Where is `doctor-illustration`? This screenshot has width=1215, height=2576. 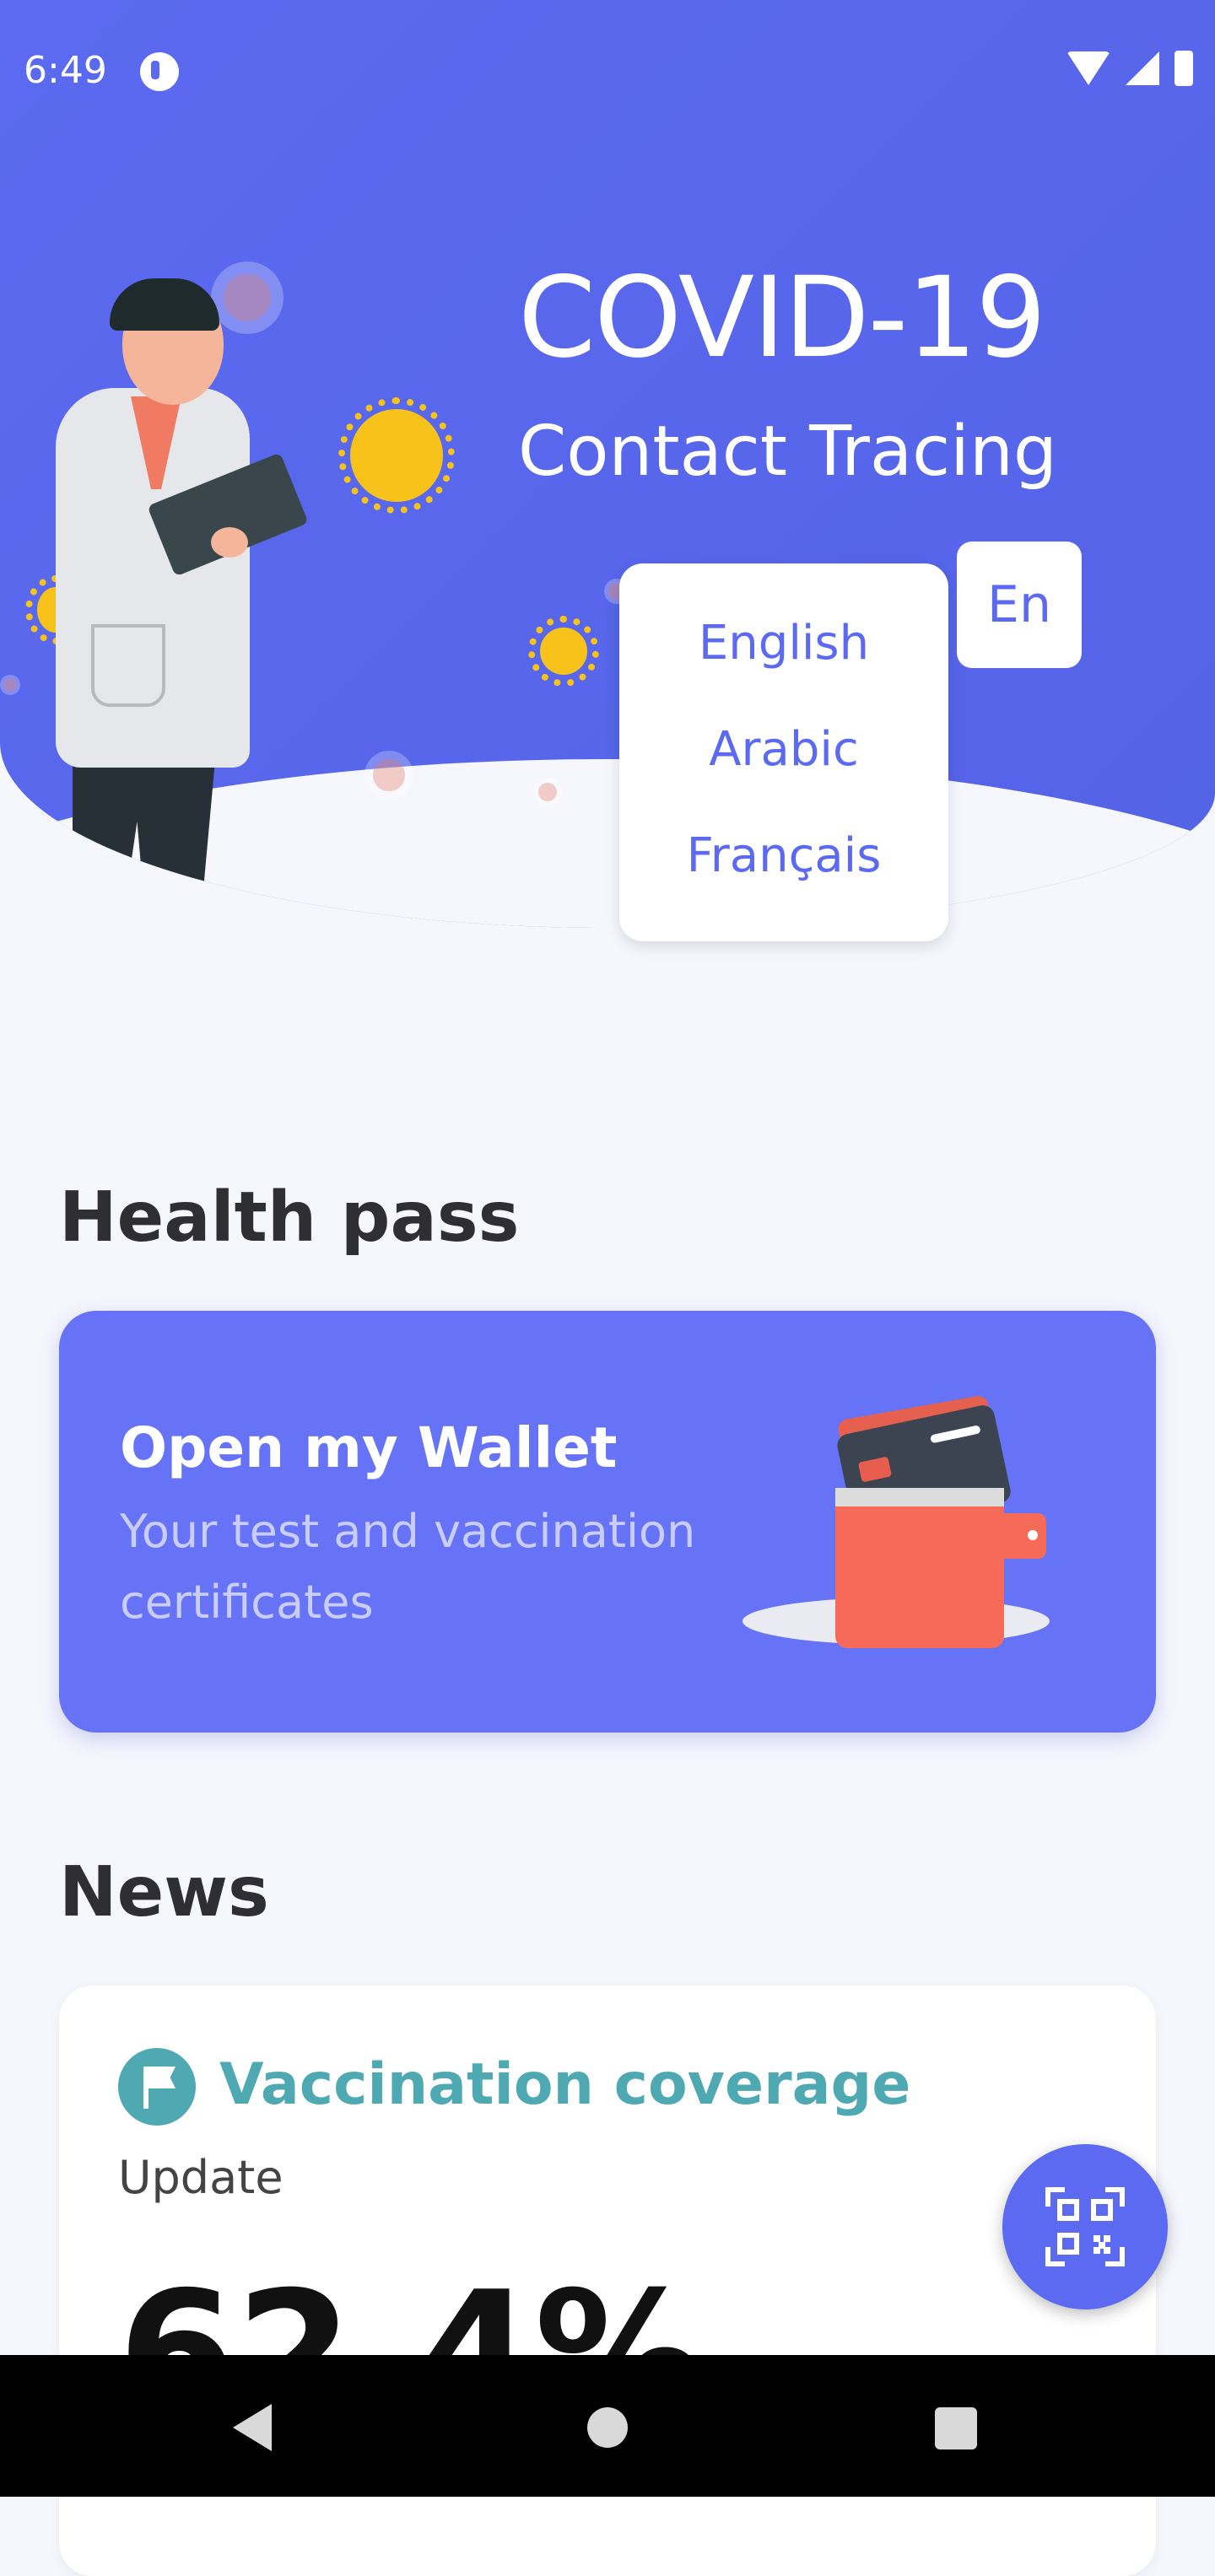
doctor-illustration is located at coordinates (180, 603).